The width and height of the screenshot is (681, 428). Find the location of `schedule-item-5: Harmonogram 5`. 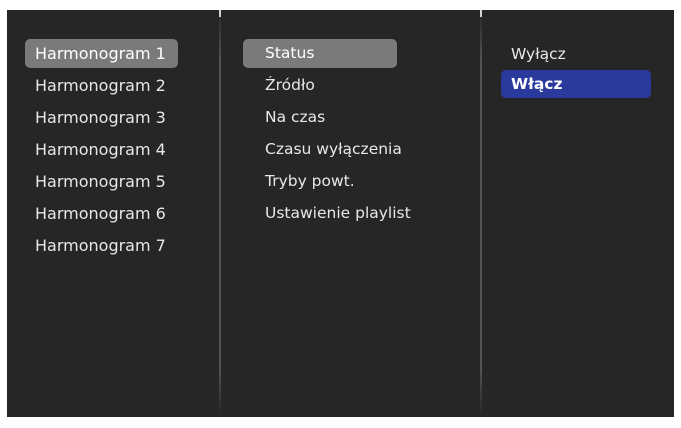

schedule-item-5: Harmonogram 5 is located at coordinates (101, 181).